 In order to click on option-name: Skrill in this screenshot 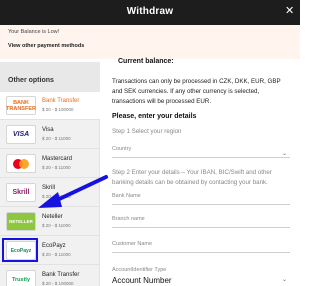, I will do `click(48, 188)`.